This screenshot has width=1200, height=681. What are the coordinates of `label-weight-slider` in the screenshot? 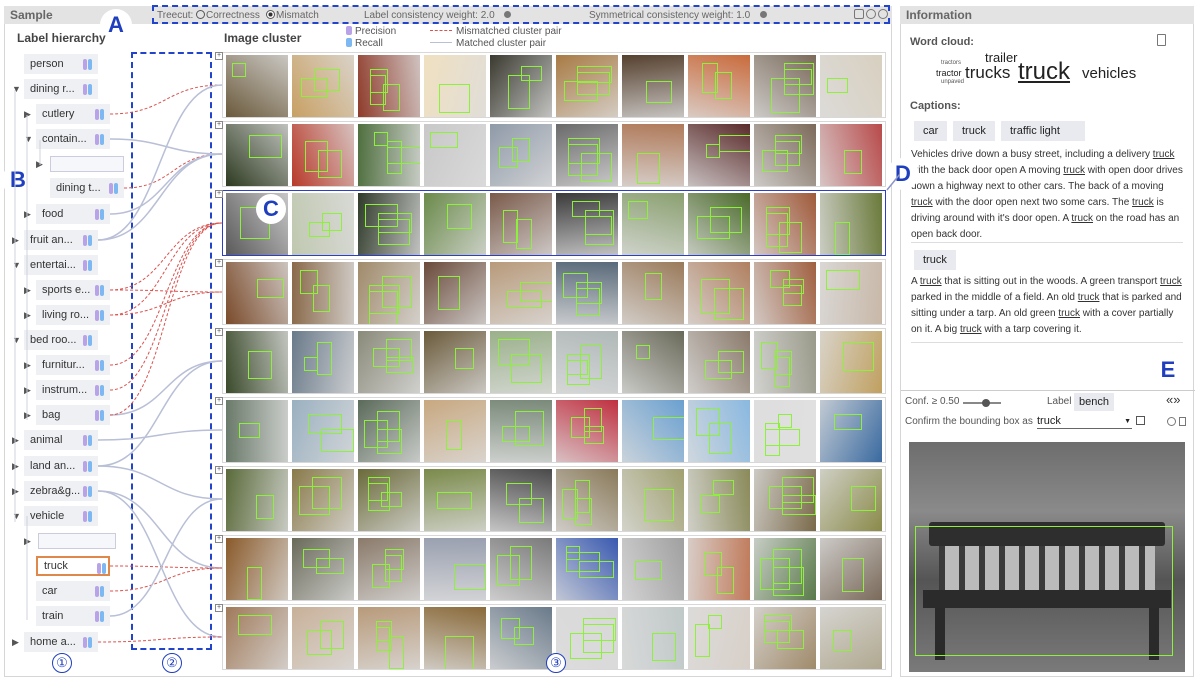 It's located at (507, 15).